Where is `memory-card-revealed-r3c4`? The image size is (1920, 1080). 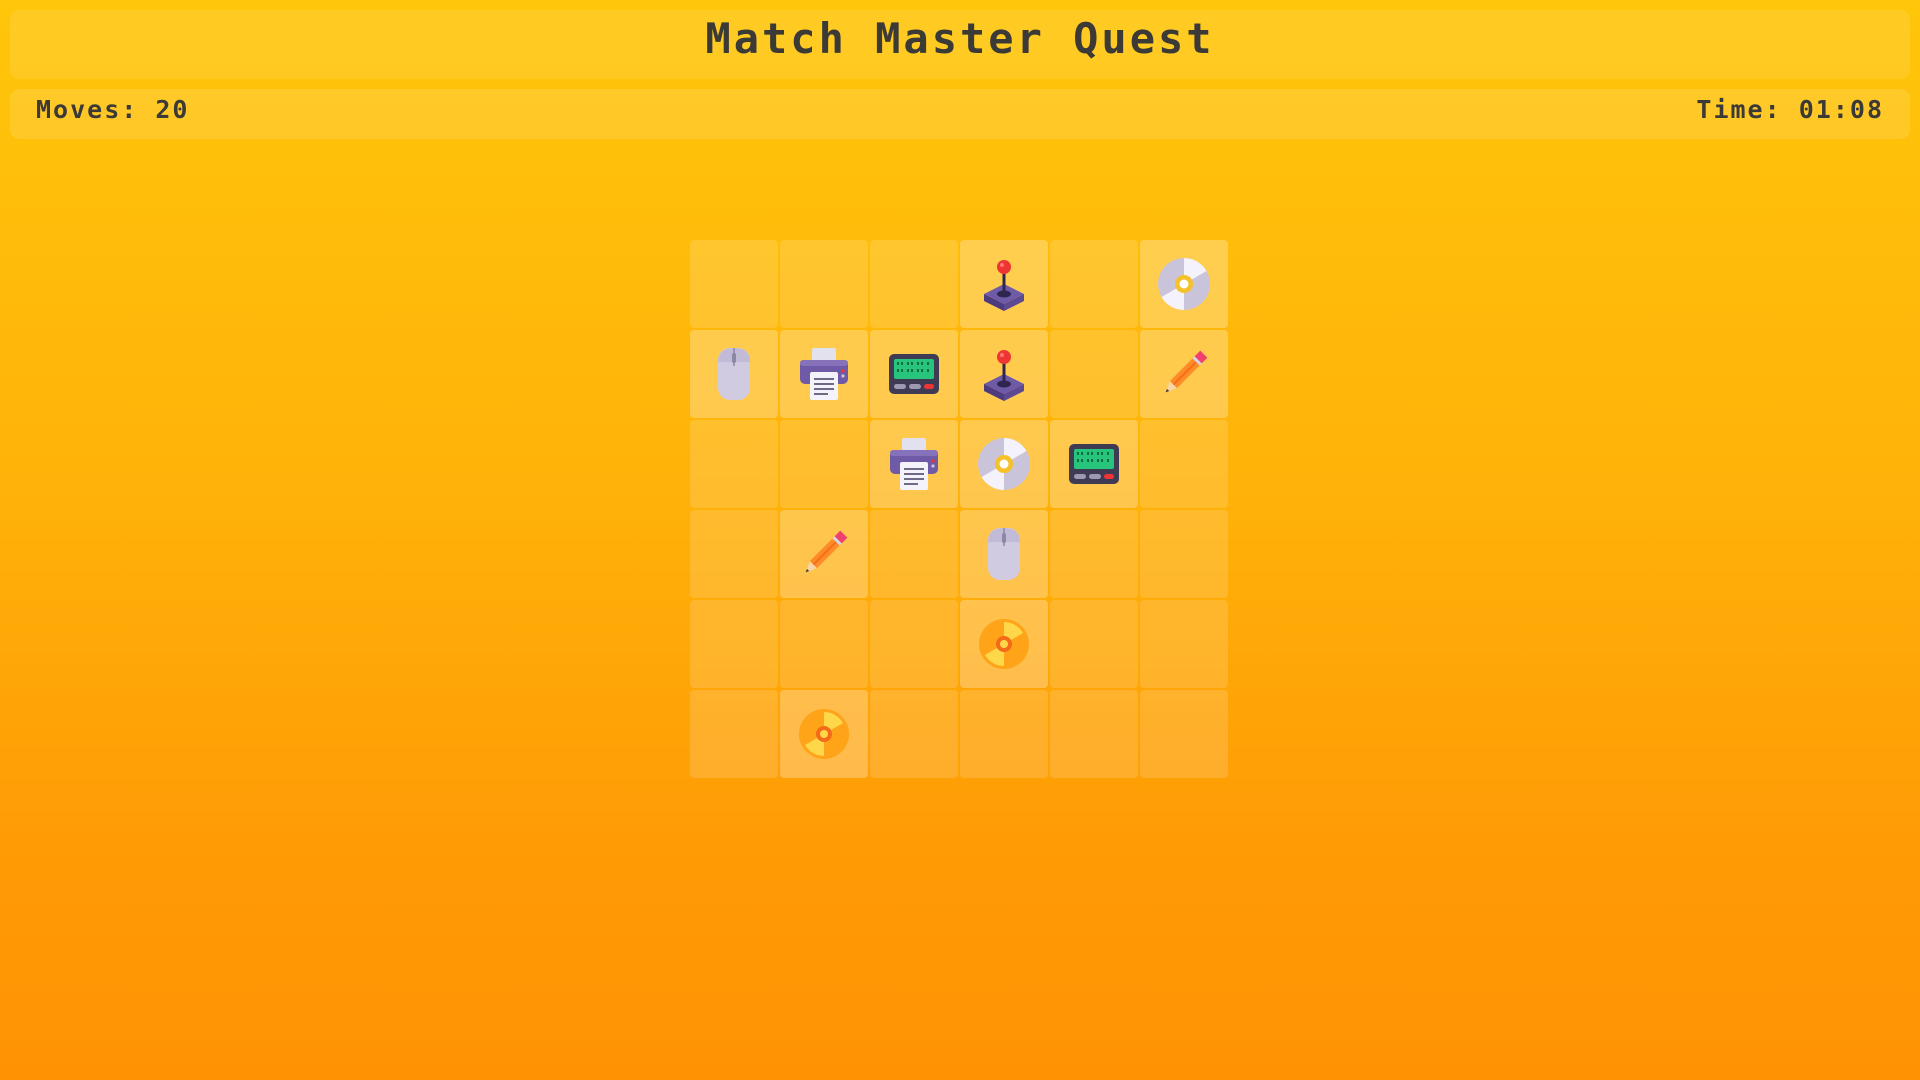 memory-card-revealed-r3c4 is located at coordinates (1004, 464).